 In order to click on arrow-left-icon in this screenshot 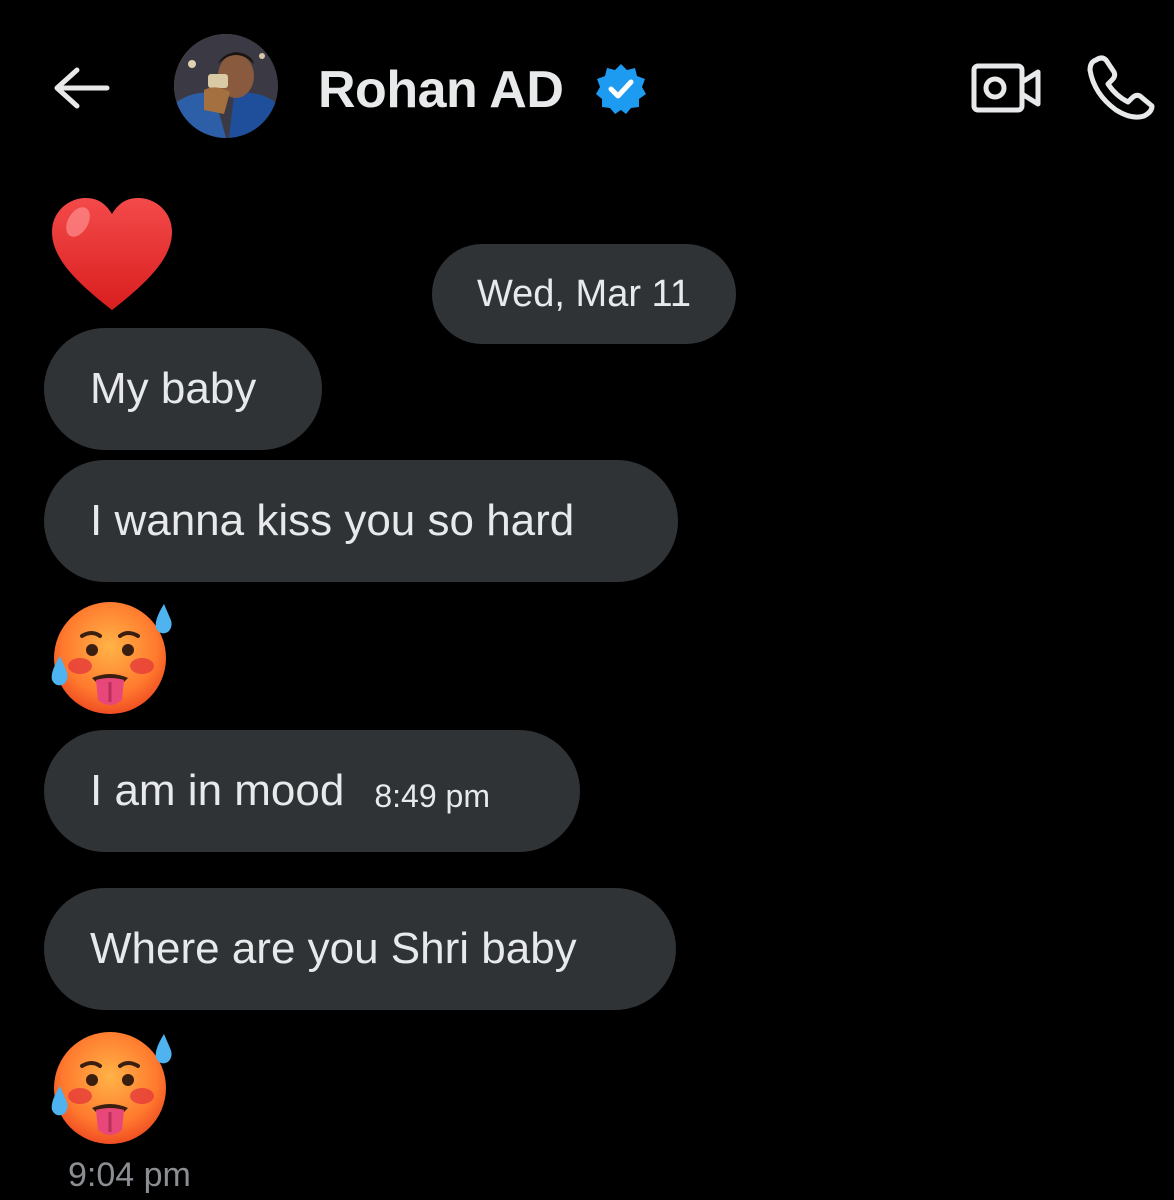, I will do `click(82, 88)`.